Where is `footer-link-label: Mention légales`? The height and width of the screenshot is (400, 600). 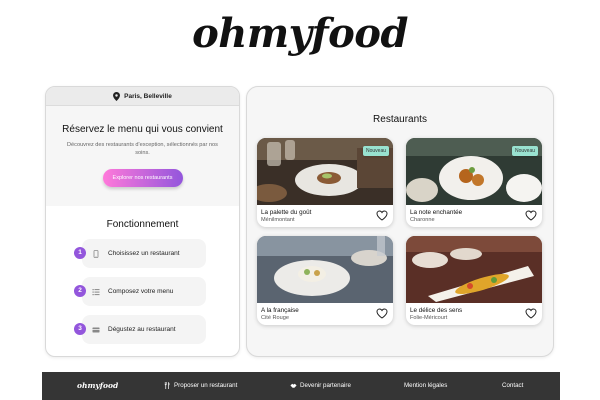 footer-link-label: Mention légales is located at coordinates (426, 385).